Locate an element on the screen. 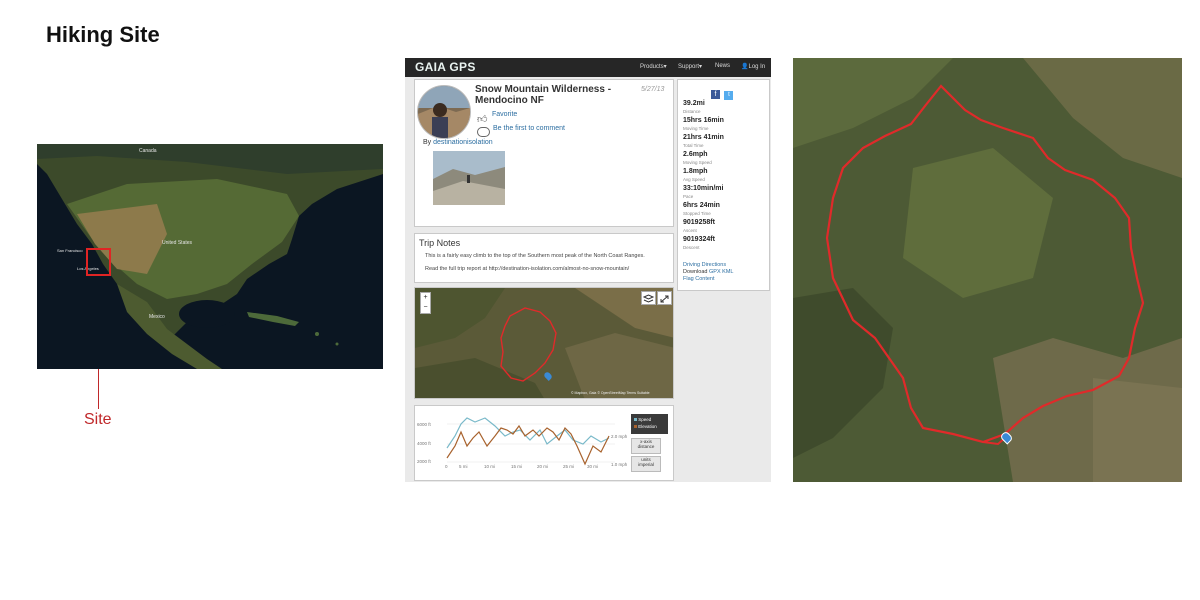 The height and width of the screenshot is (600, 1200). stat-avg-speed-value: 1.8mph is located at coordinates (695, 171).